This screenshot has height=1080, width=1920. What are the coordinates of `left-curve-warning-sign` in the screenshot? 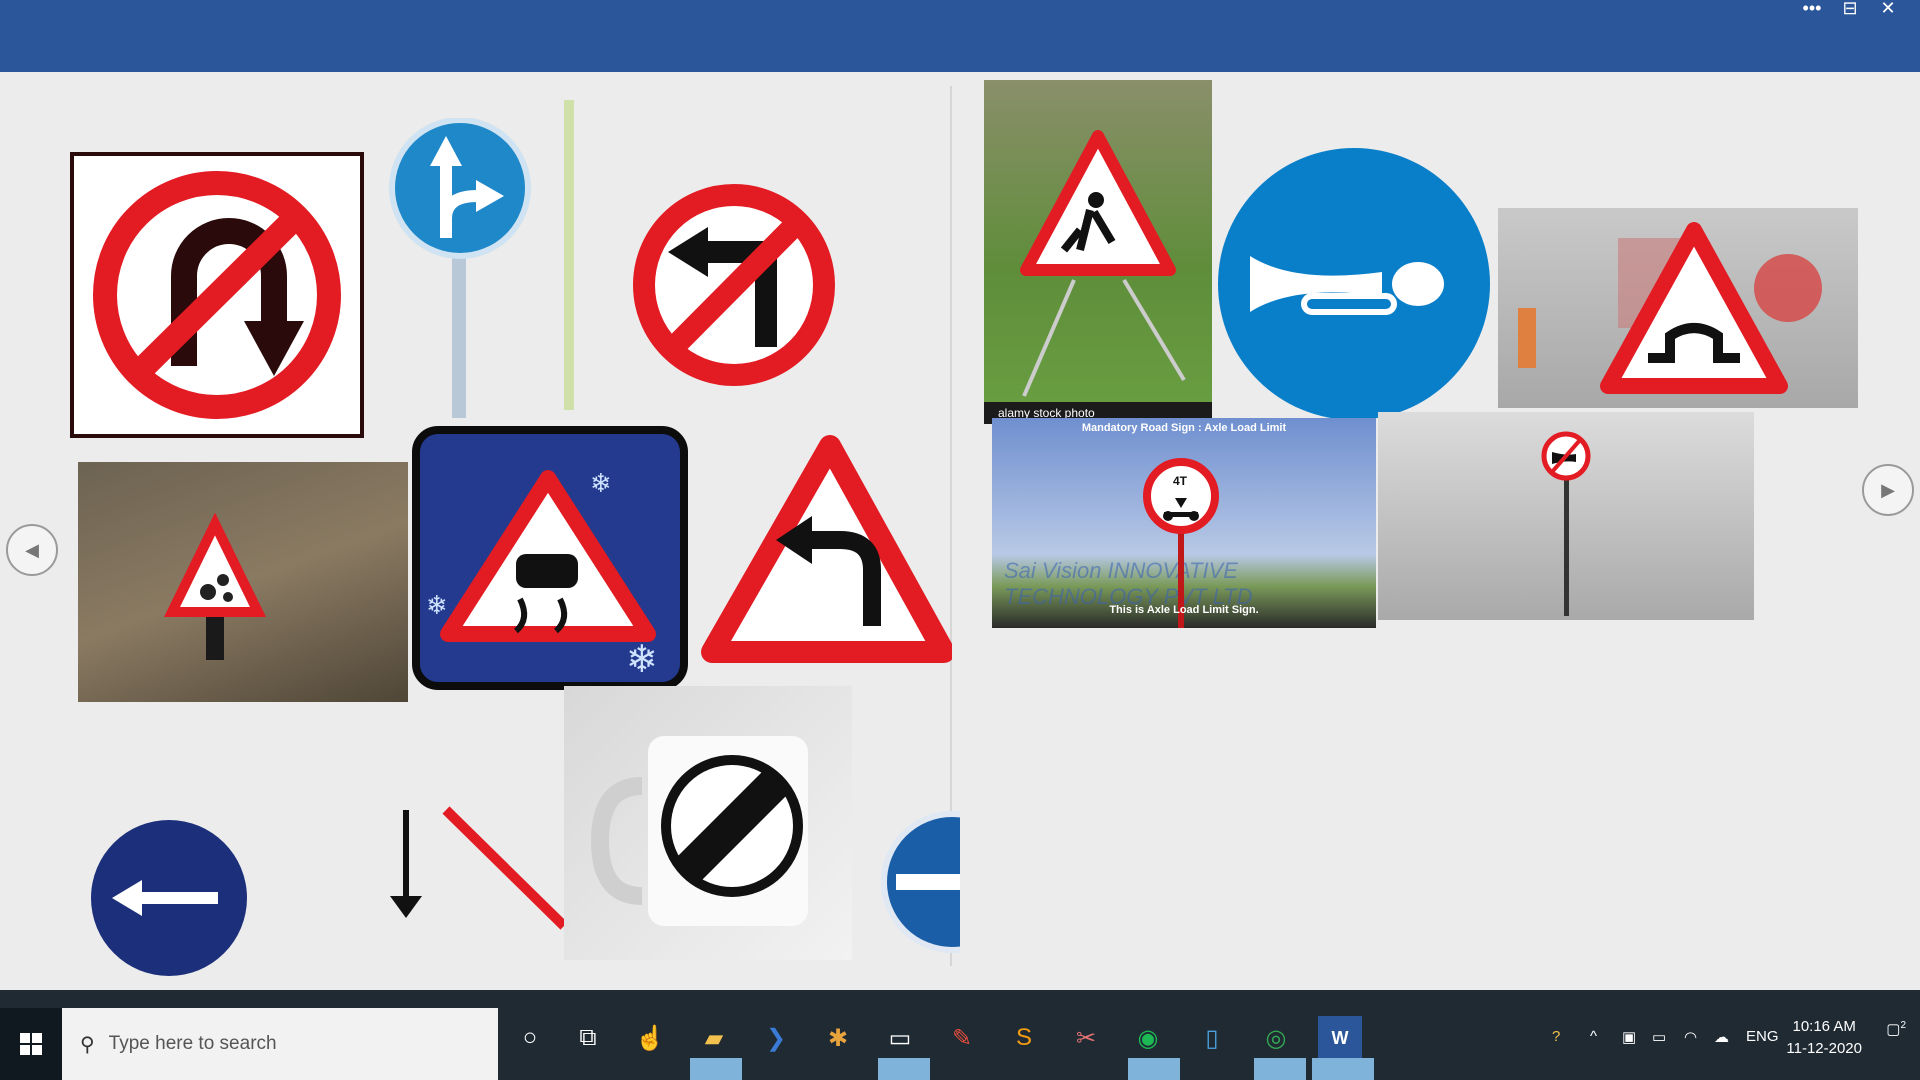 It's located at (826, 549).